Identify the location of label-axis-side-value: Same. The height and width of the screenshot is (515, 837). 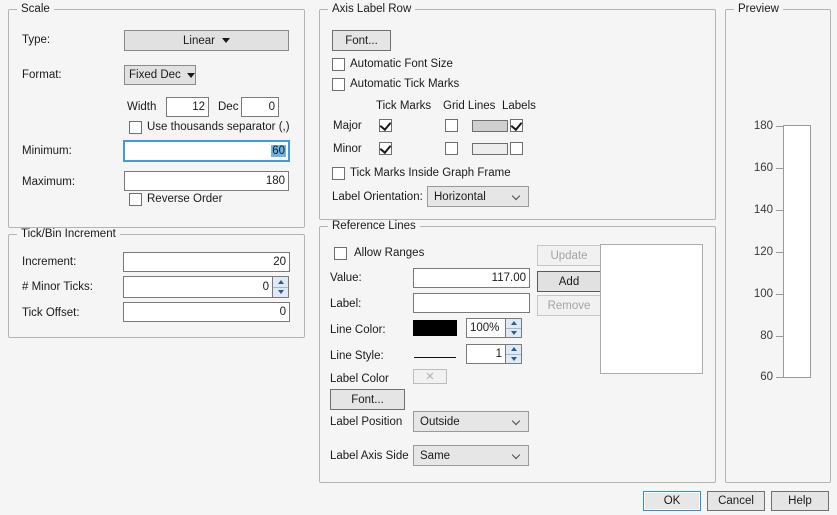
(435, 455).